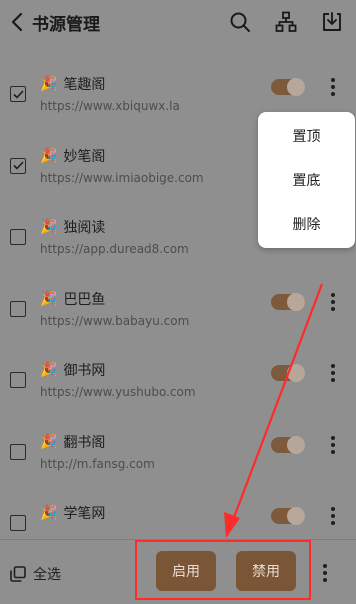 This screenshot has height=604, width=356. Describe the element at coordinates (178, 303) in the screenshot. I see `list-item: 🎉 巴巴鱼 https://www.babayu.com` at that location.